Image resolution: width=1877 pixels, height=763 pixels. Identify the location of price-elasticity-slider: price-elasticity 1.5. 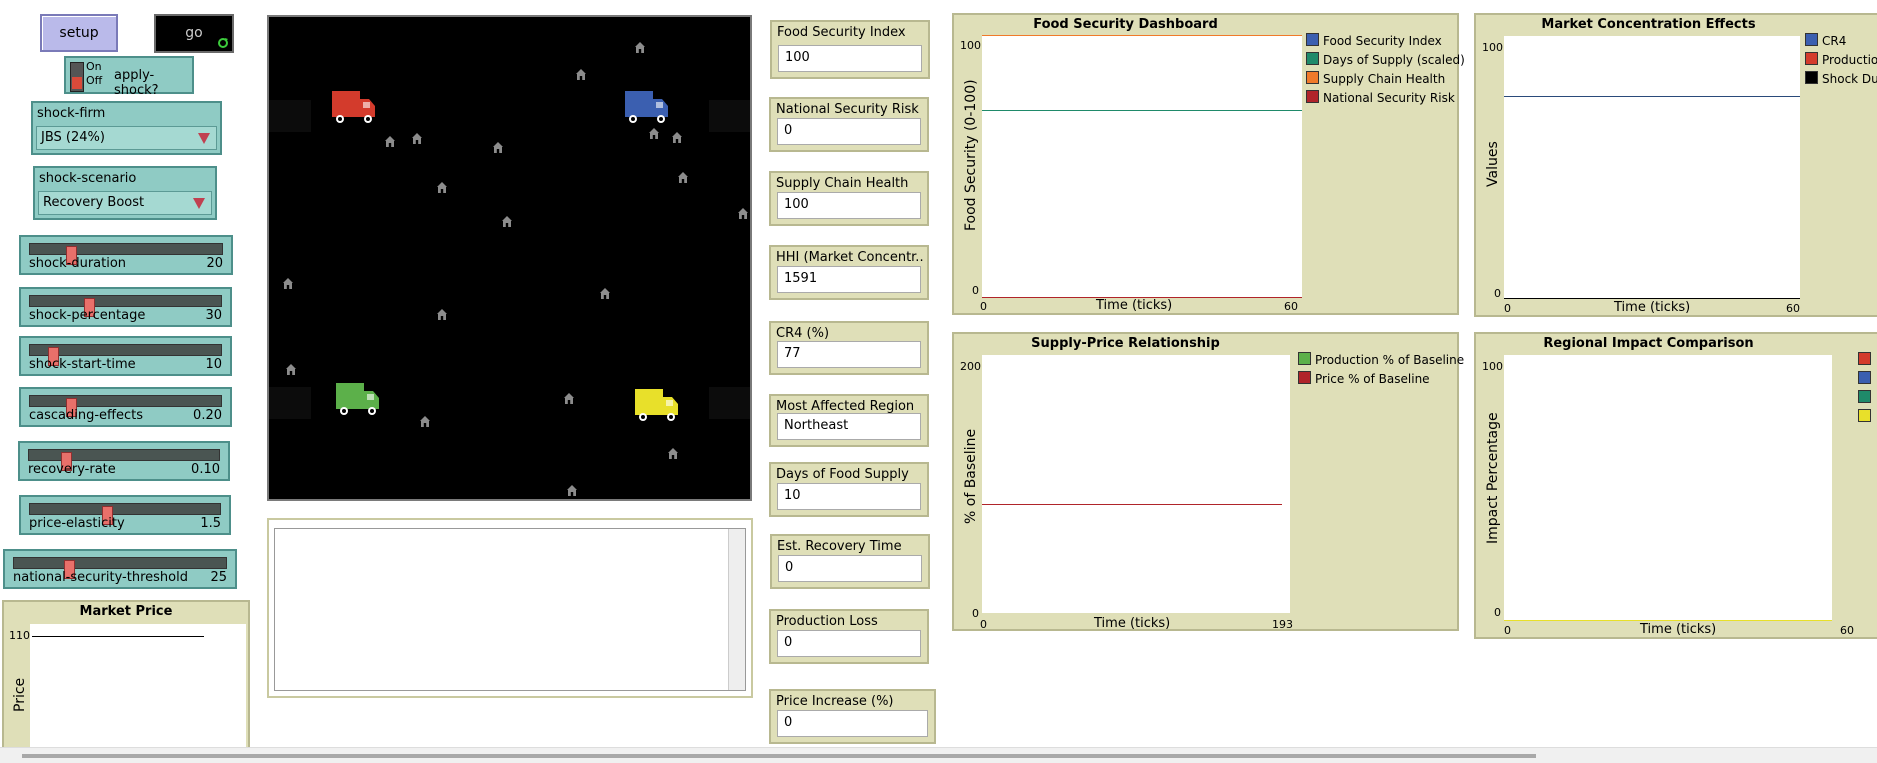
(125, 515).